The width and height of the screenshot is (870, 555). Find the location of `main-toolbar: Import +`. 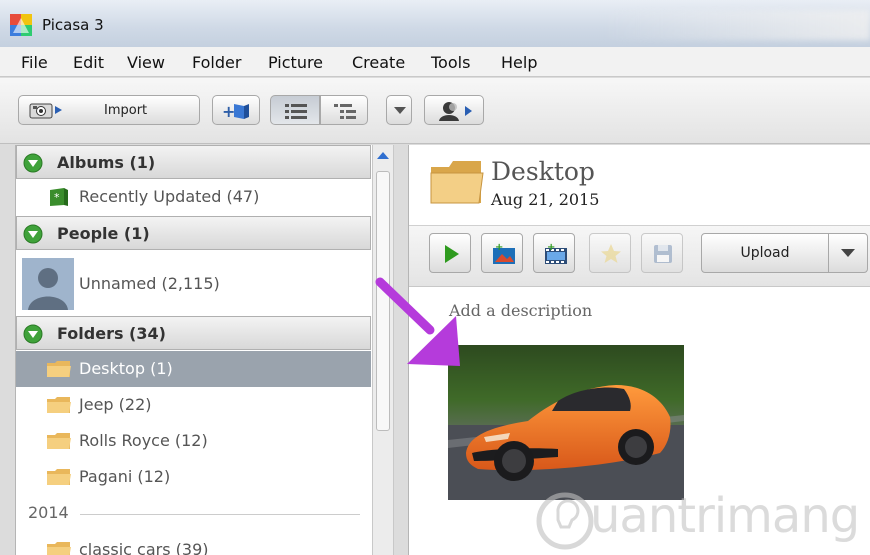

main-toolbar: Import + is located at coordinates (435, 111).